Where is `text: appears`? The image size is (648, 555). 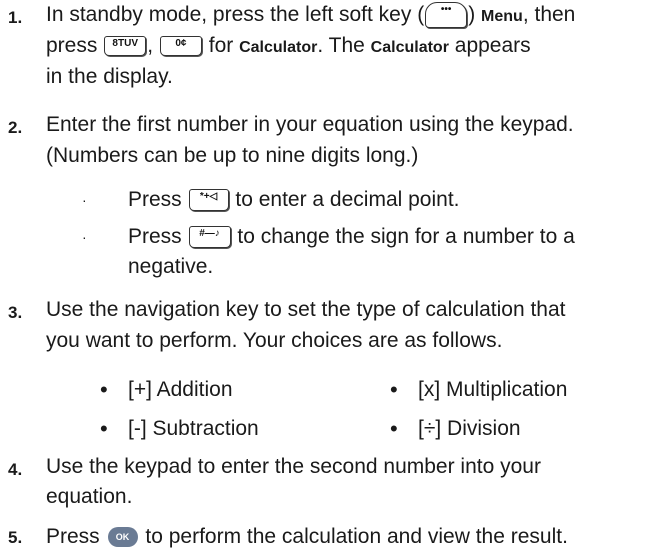
text: appears is located at coordinates (492, 45).